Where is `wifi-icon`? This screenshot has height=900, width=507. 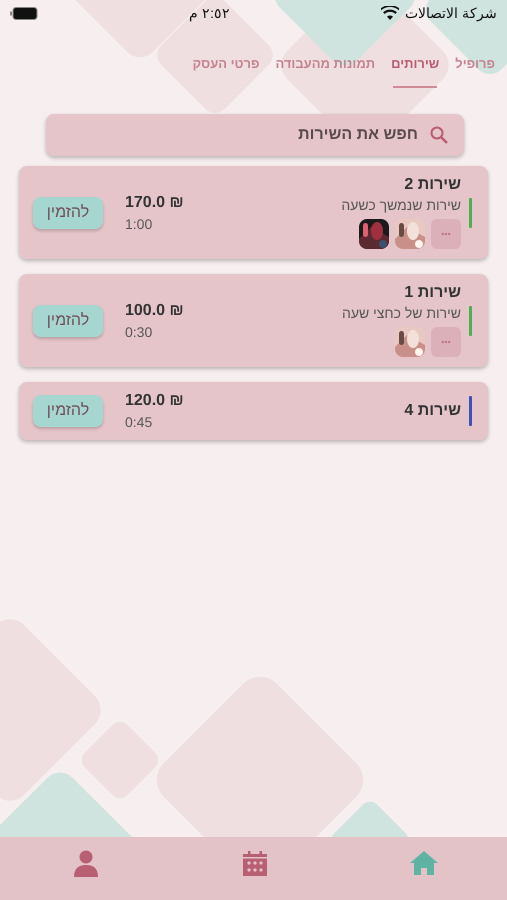 wifi-icon is located at coordinates (390, 13).